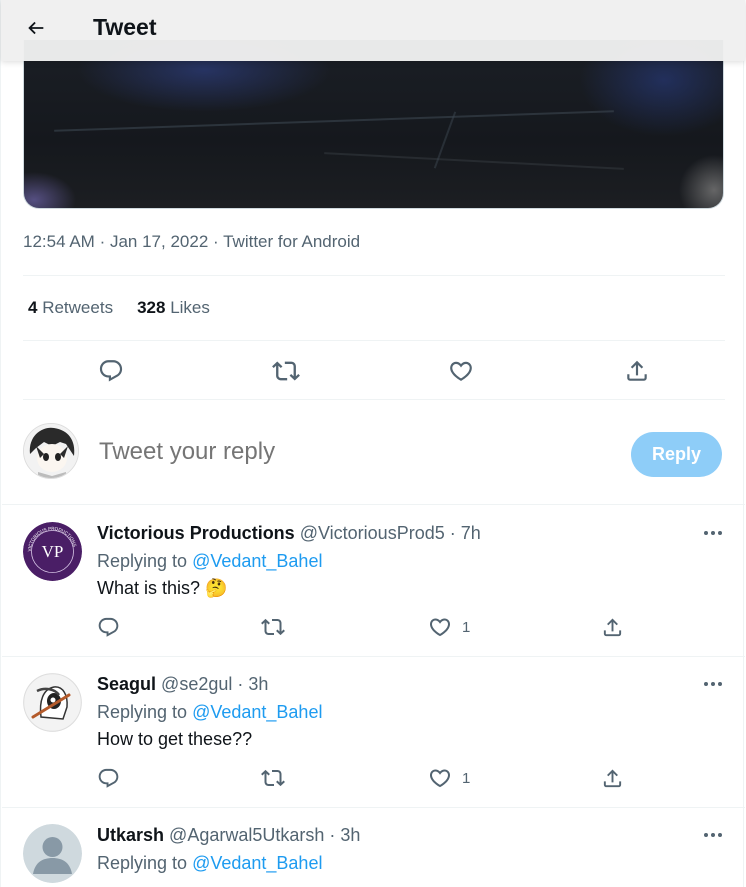 The height and width of the screenshot is (887, 746). Describe the element at coordinates (196, 533) in the screenshot. I see `author-name: Victorious Productions` at that location.